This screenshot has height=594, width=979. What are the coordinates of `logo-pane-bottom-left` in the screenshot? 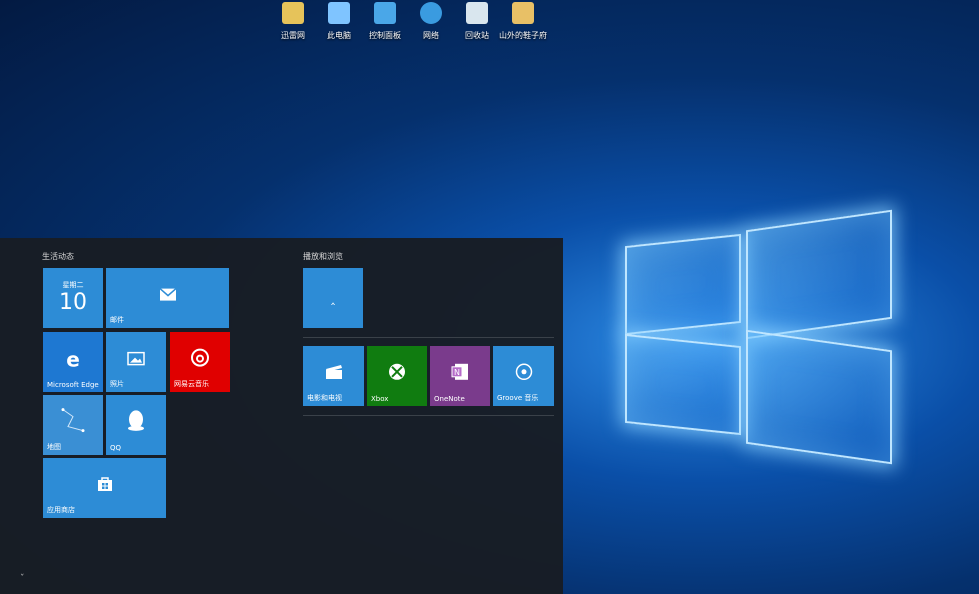 It's located at (683, 384).